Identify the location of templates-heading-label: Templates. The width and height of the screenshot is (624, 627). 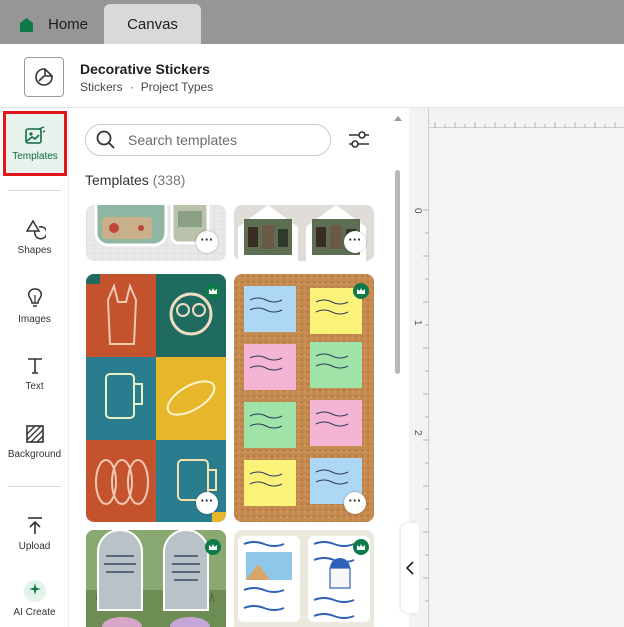
(117, 180).